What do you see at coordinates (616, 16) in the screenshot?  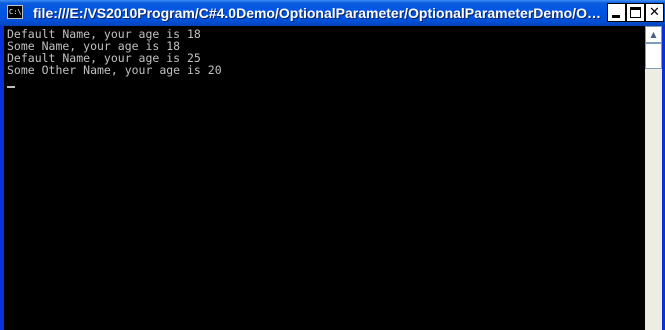 I see `minimize-icon` at bounding box center [616, 16].